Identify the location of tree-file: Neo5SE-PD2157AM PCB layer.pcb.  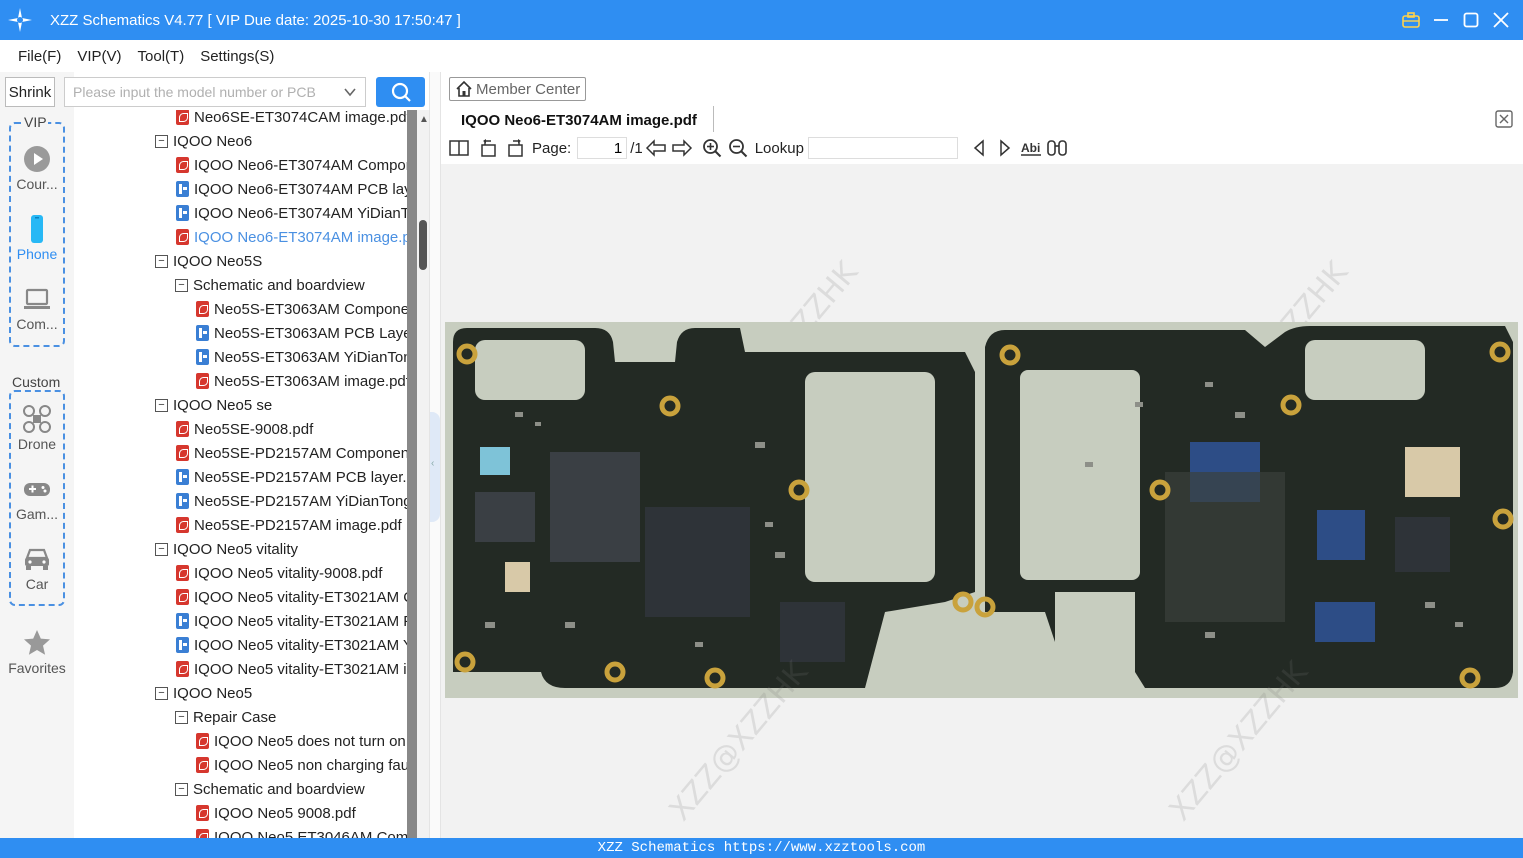
(291, 477).